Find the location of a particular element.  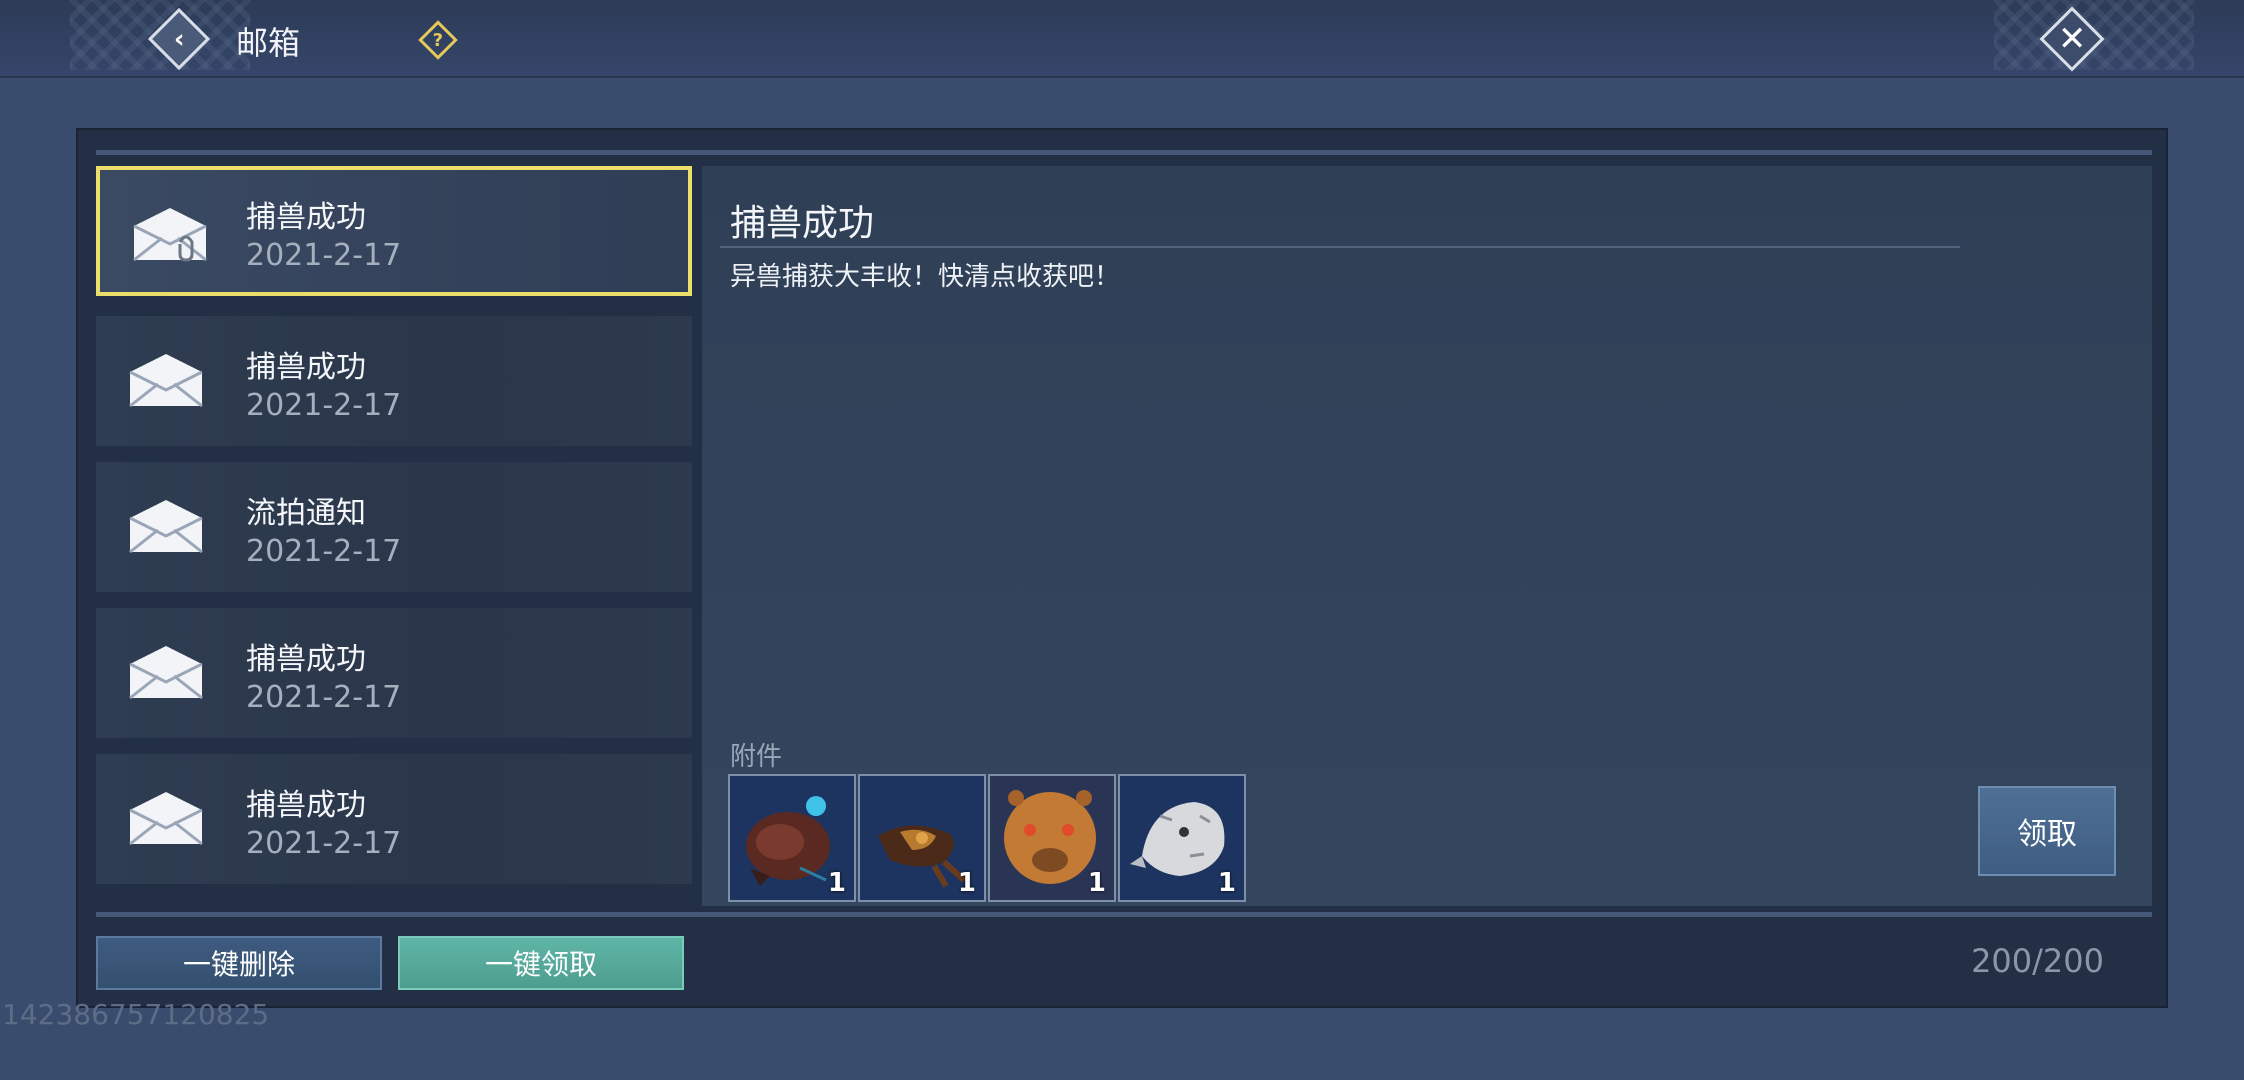

question-mark-icon: ? is located at coordinates (438, 40).